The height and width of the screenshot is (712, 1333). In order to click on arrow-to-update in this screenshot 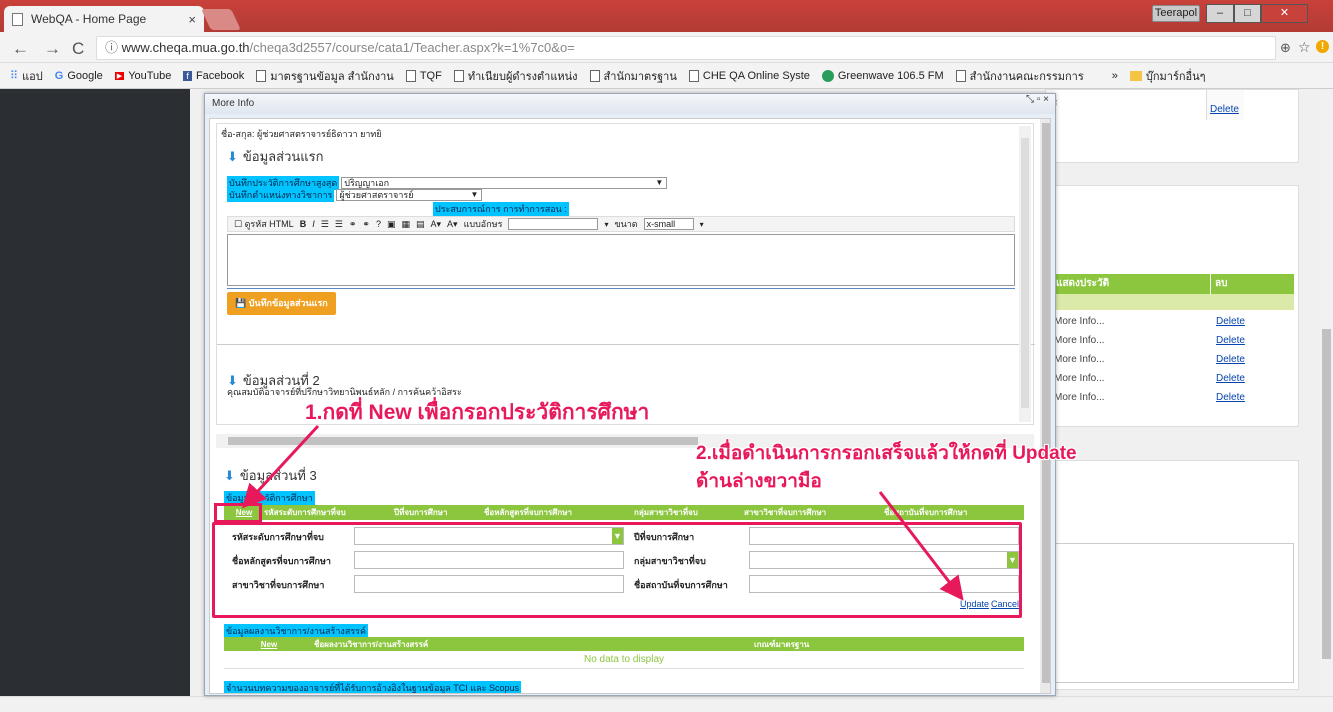, I will do `click(921, 546)`.